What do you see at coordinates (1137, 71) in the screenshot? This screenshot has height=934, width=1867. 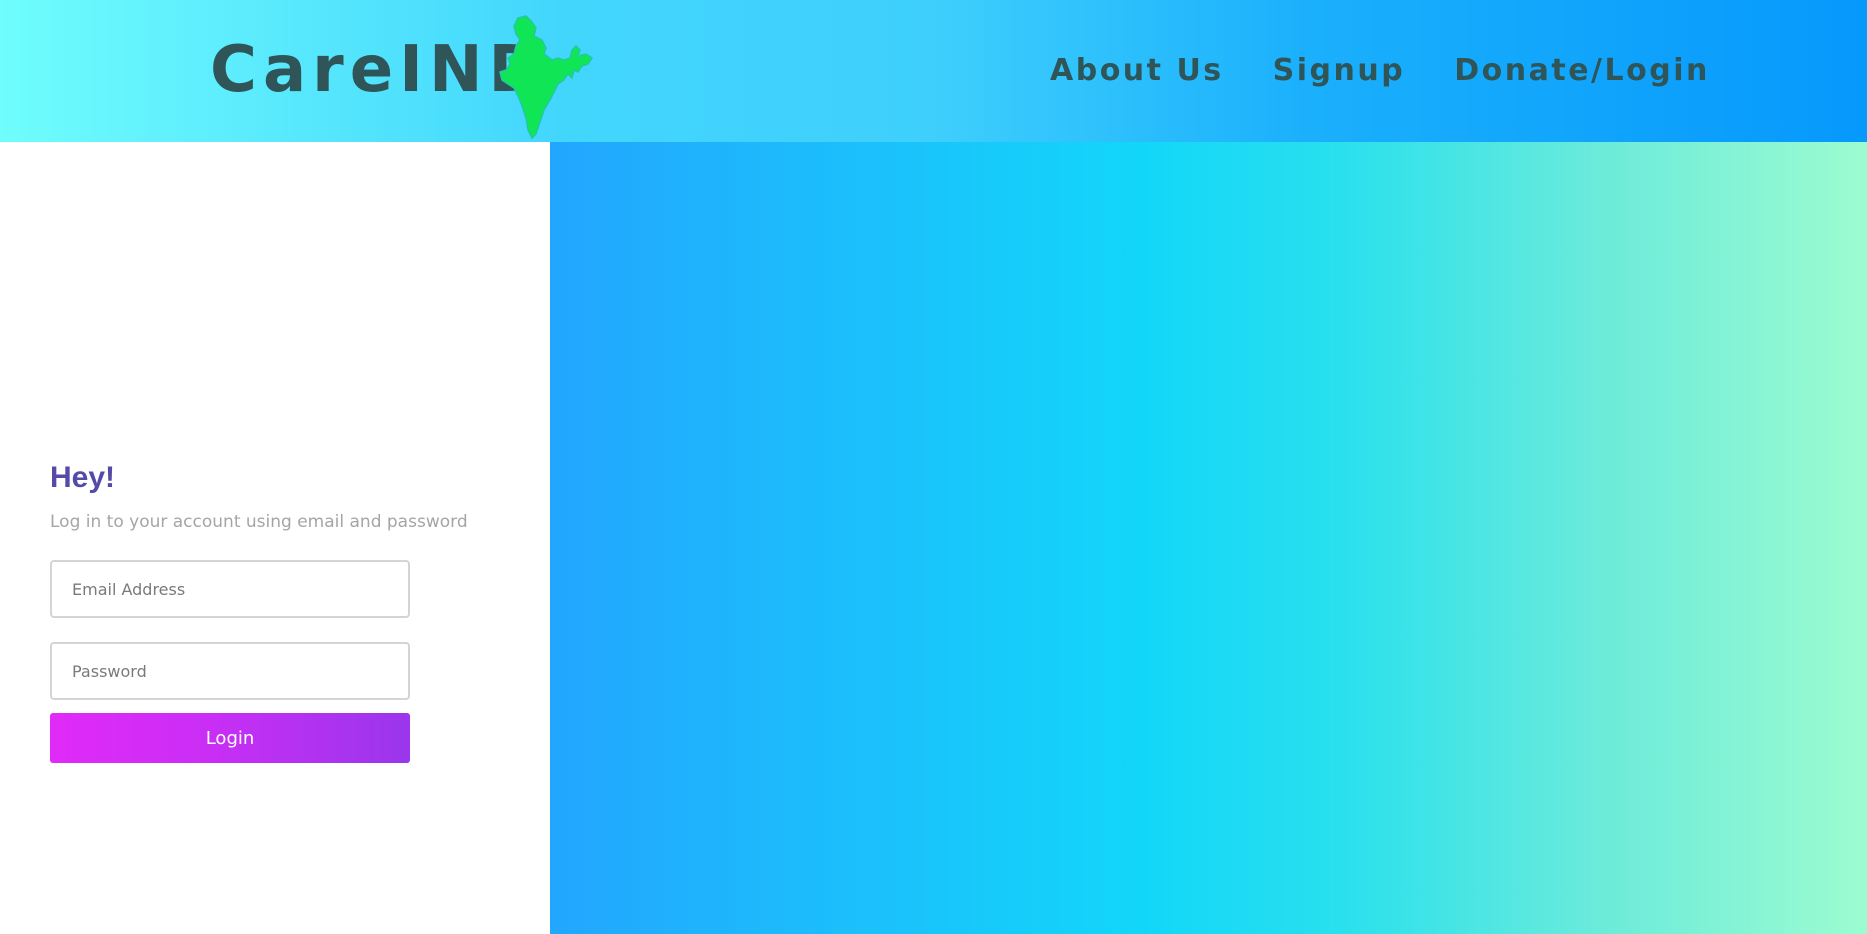 I see `nav-about-us: About Us` at bounding box center [1137, 71].